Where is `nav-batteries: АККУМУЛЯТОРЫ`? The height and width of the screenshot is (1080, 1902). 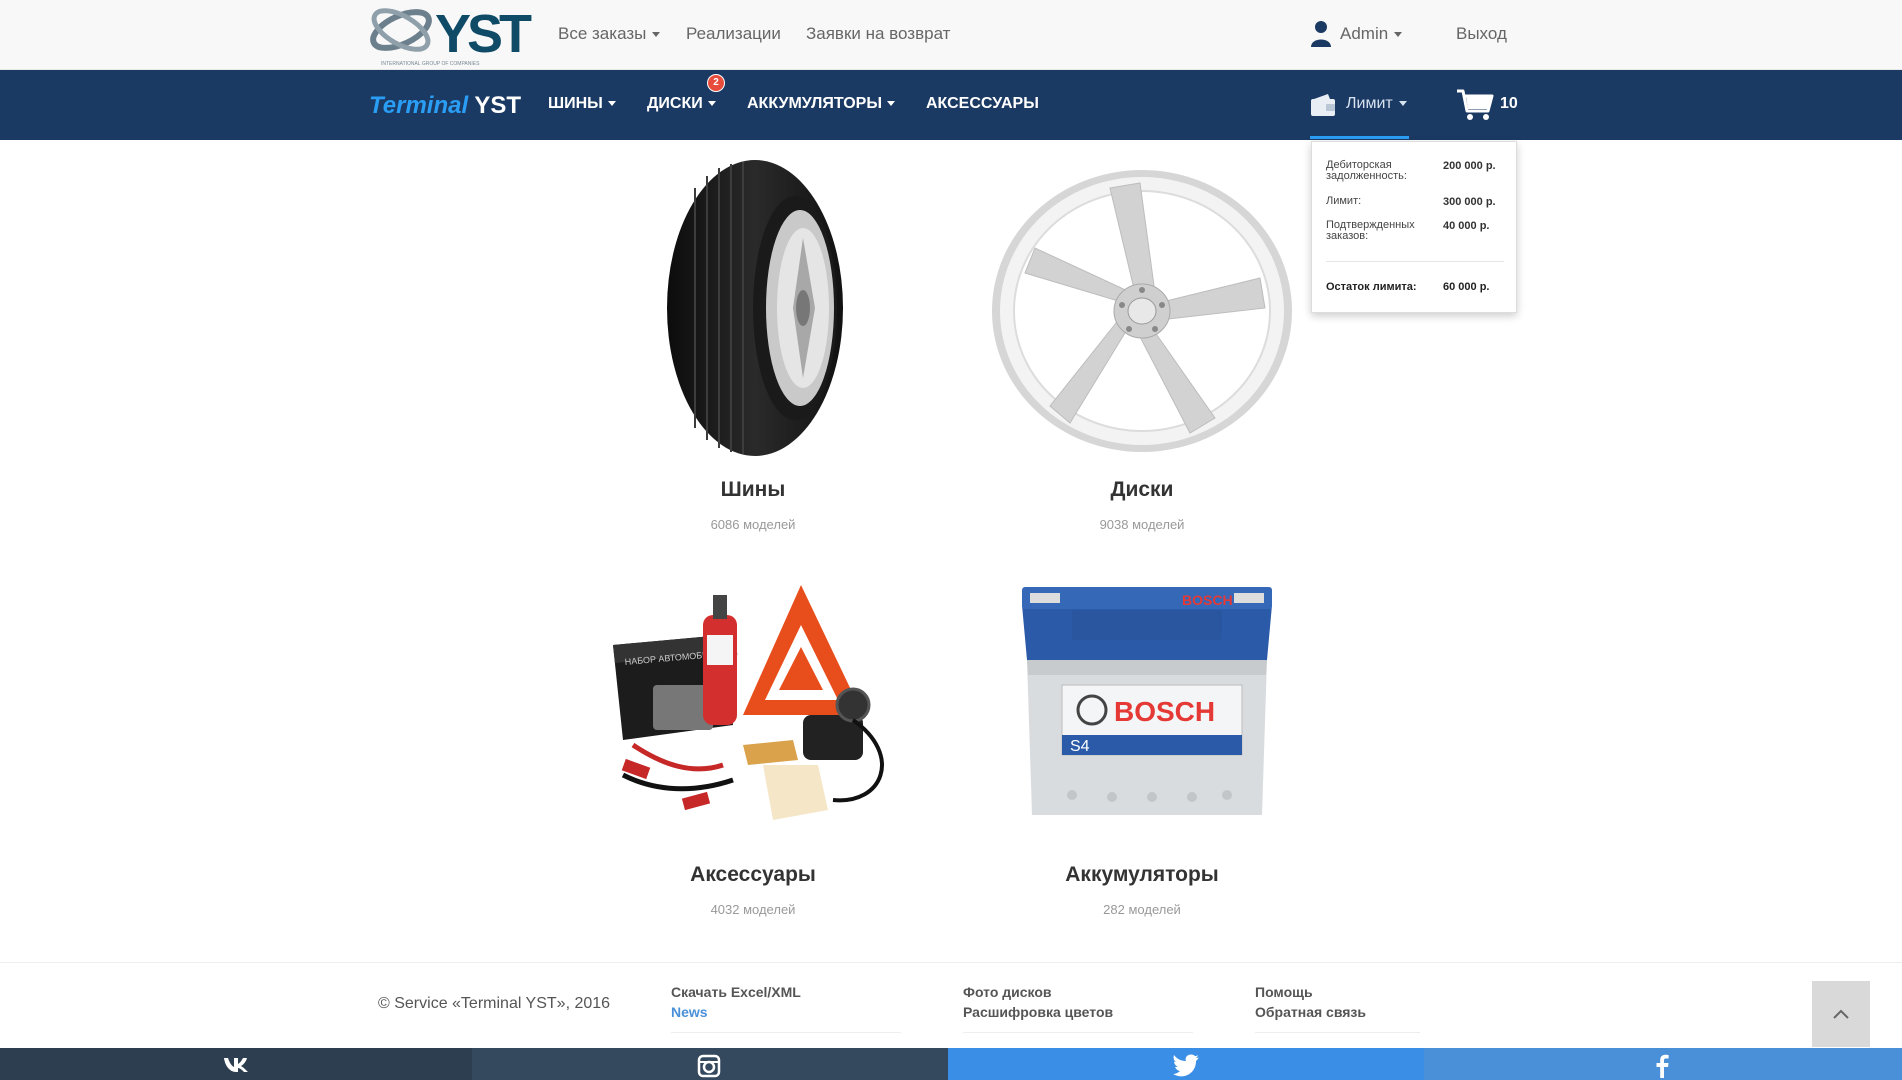
nav-batteries: АККУМУЛЯТОРЫ is located at coordinates (821, 104).